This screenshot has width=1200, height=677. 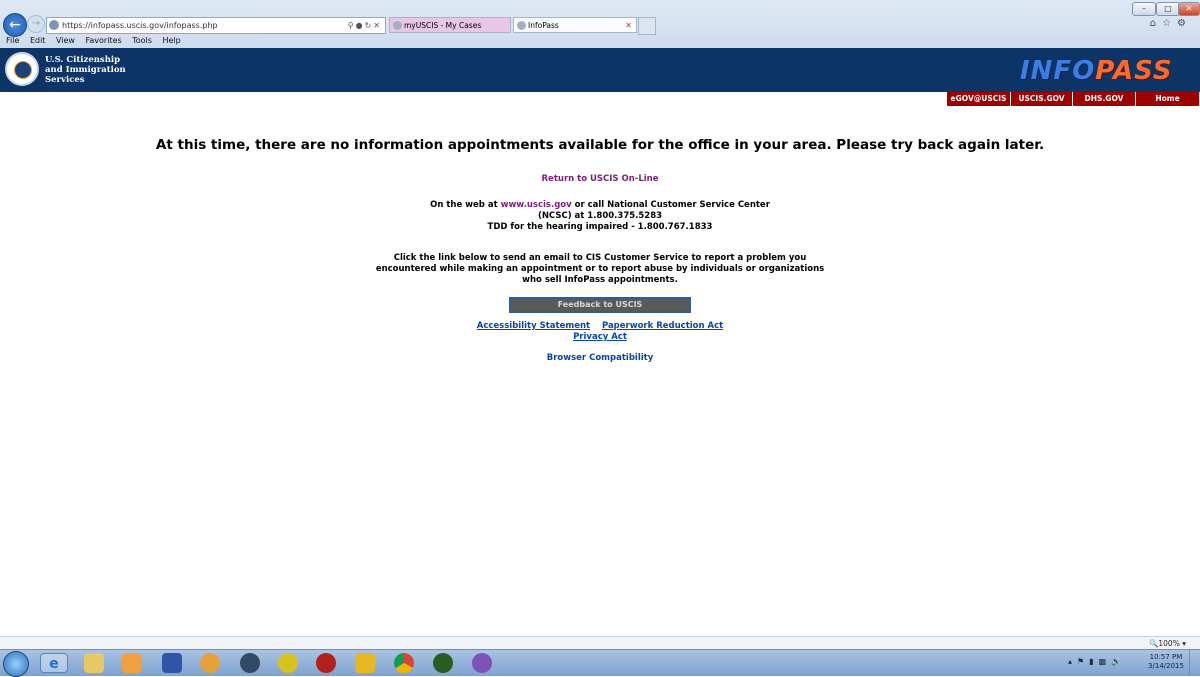 What do you see at coordinates (104, 40) in the screenshot?
I see `menu-favorites: Favorites` at bounding box center [104, 40].